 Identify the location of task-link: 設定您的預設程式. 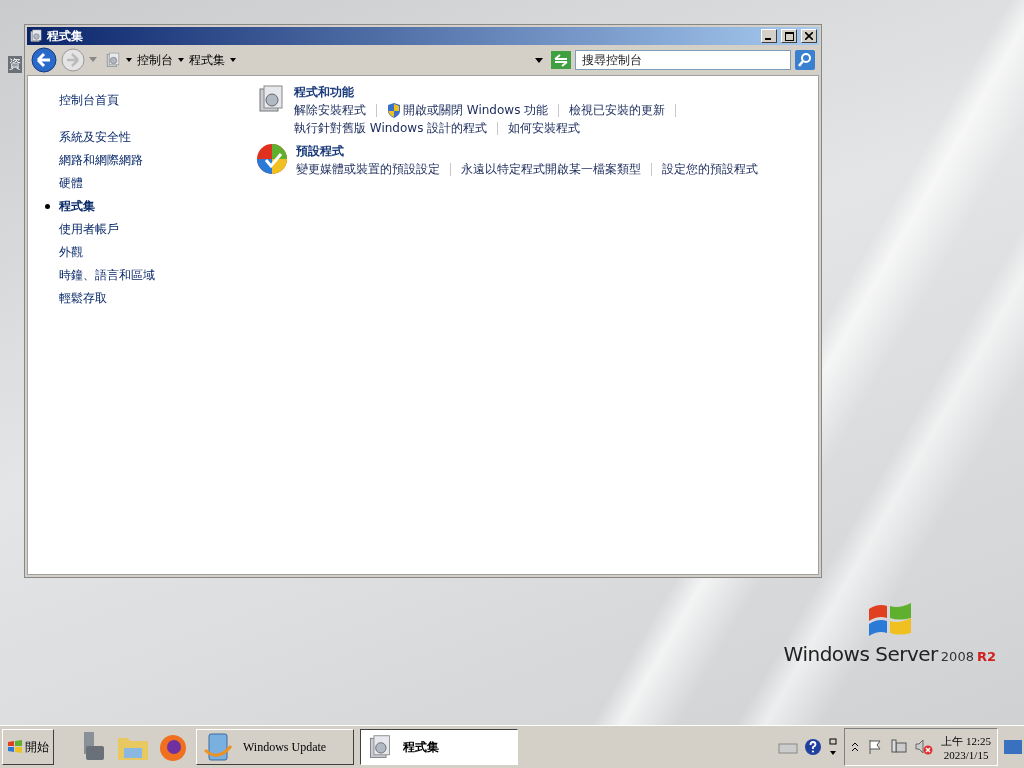
(710, 169).